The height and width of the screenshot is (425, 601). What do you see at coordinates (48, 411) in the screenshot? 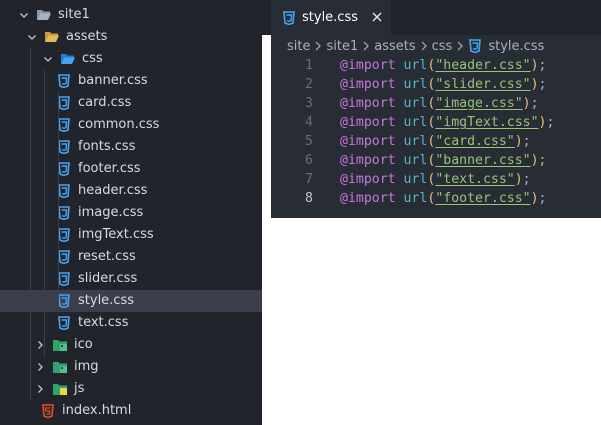
I see `html-file-icon` at bounding box center [48, 411].